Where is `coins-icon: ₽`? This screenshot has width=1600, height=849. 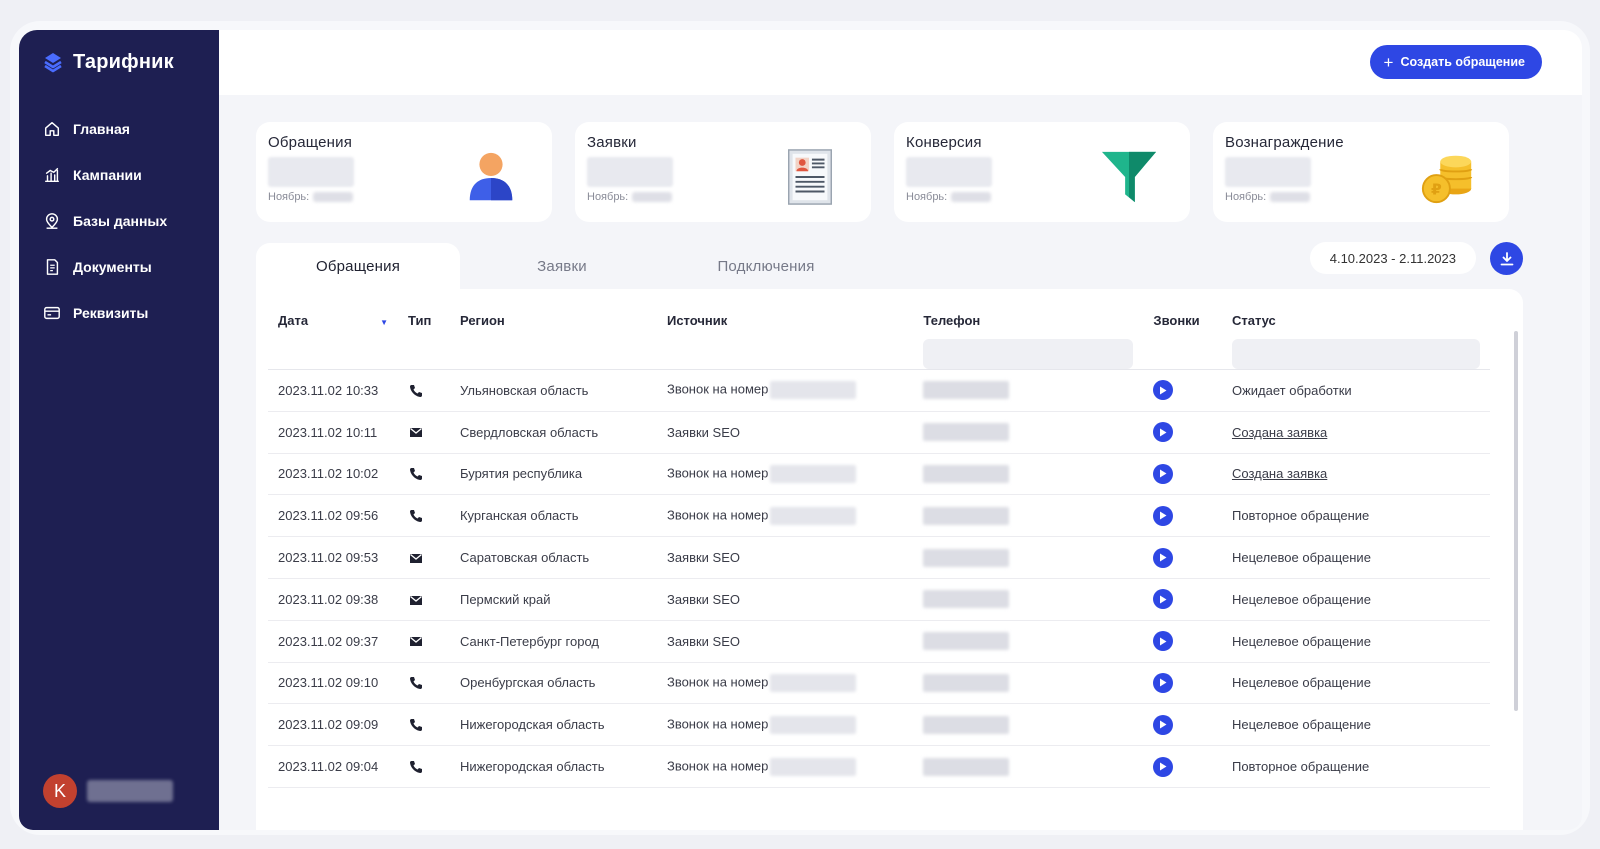 coins-icon: ₽ is located at coordinates (1447, 179).